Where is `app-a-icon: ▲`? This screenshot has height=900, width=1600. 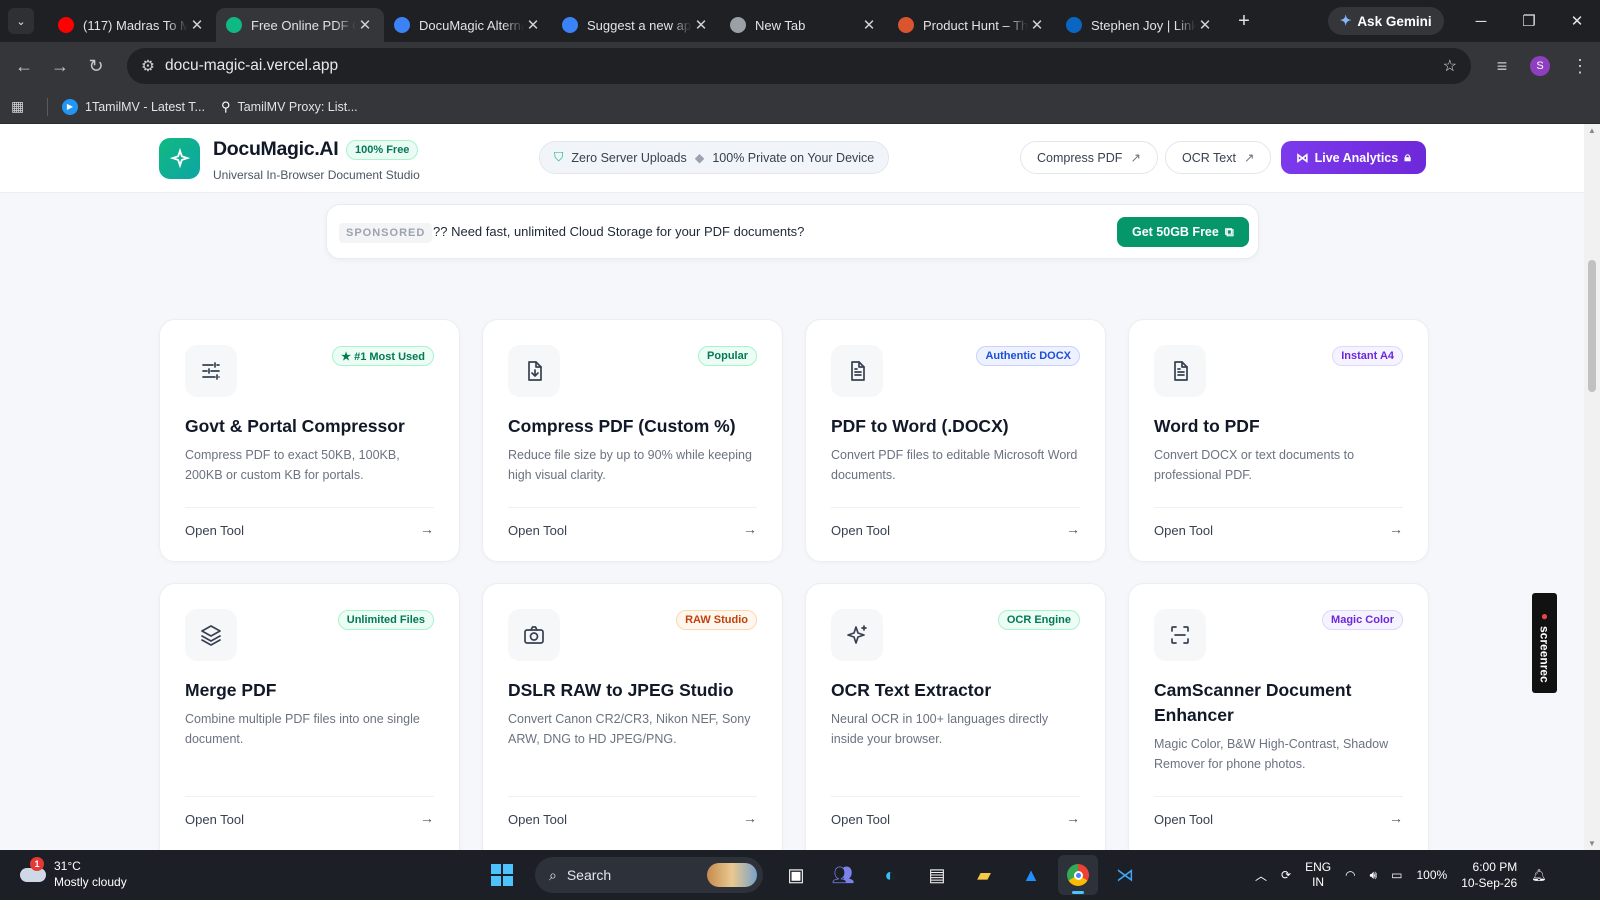 app-a-icon: ▲ is located at coordinates (1031, 875).